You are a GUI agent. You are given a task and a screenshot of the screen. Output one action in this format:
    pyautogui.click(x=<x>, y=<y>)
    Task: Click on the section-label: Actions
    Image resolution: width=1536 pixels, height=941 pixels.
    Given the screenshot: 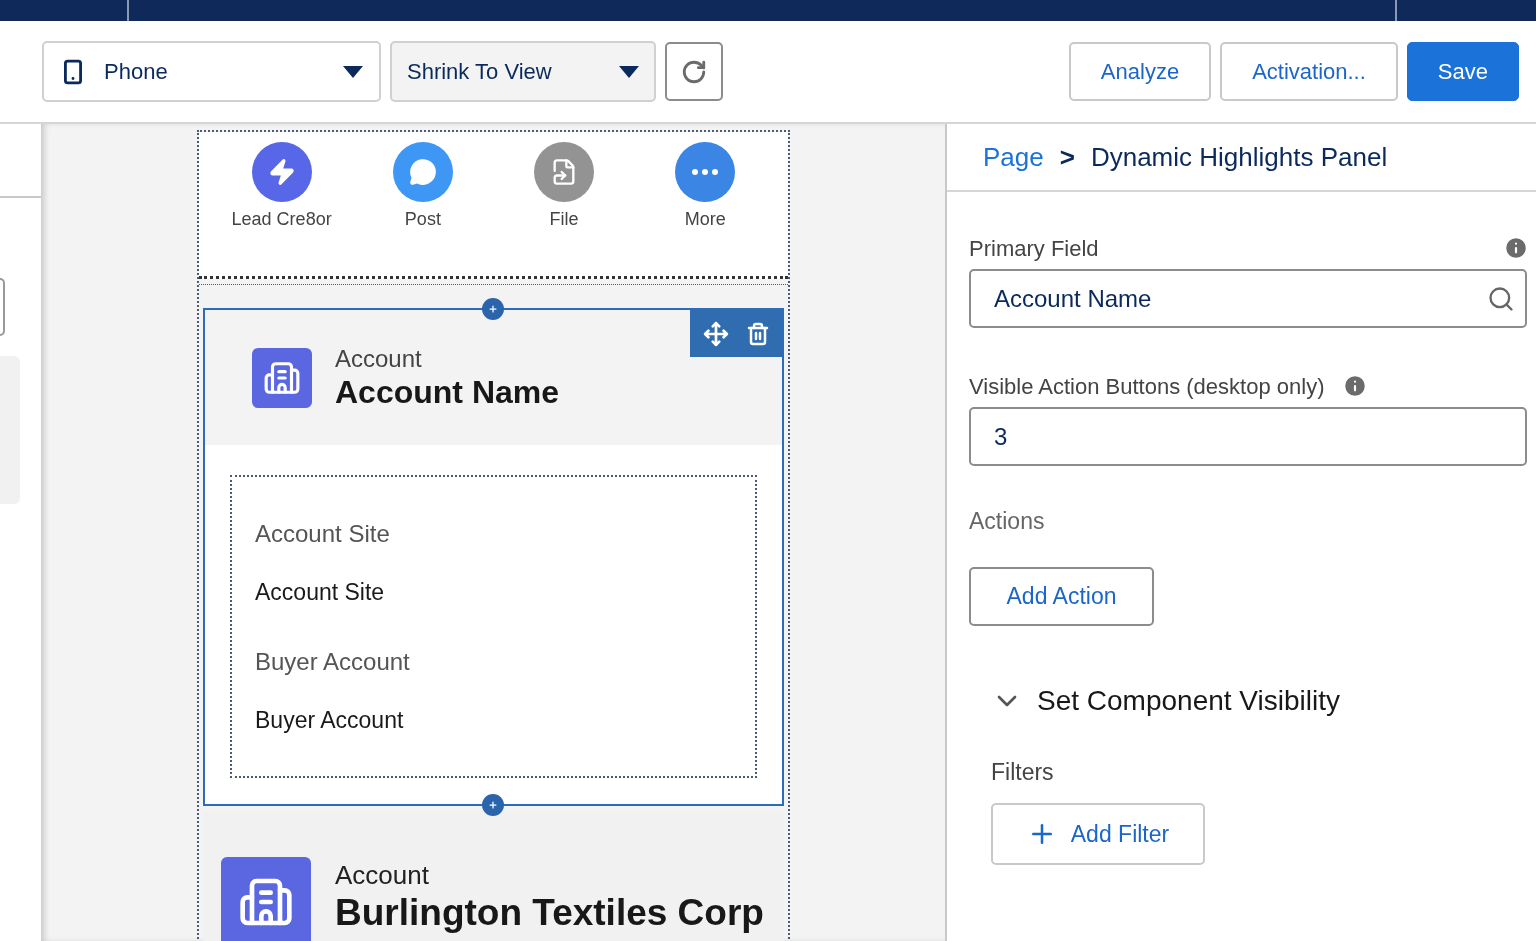 What is the action you would take?
    pyautogui.click(x=1007, y=521)
    